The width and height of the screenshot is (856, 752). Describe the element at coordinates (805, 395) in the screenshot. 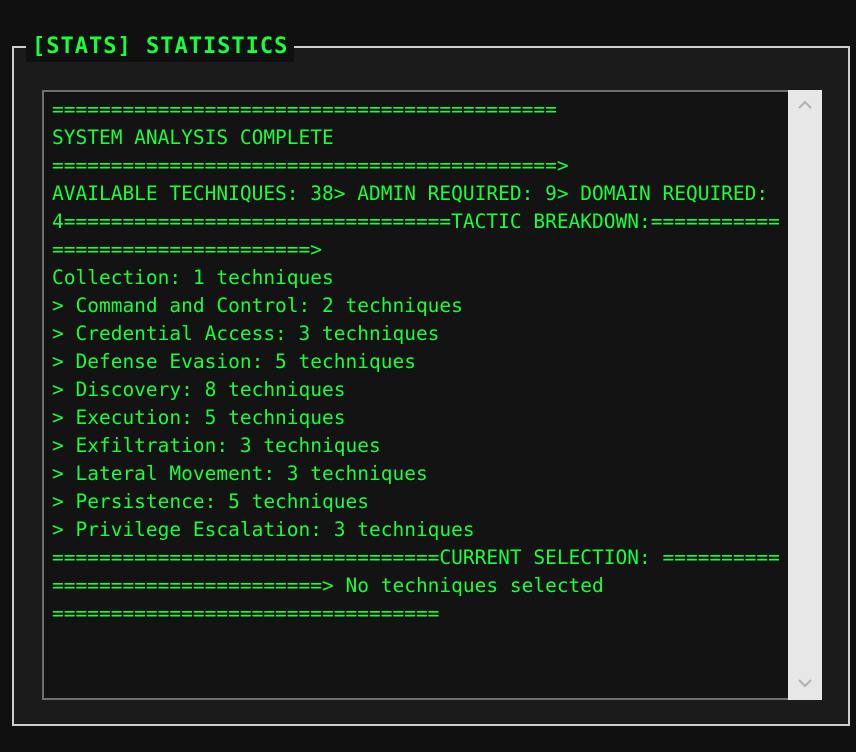

I see `vertical-scrollbar` at that location.